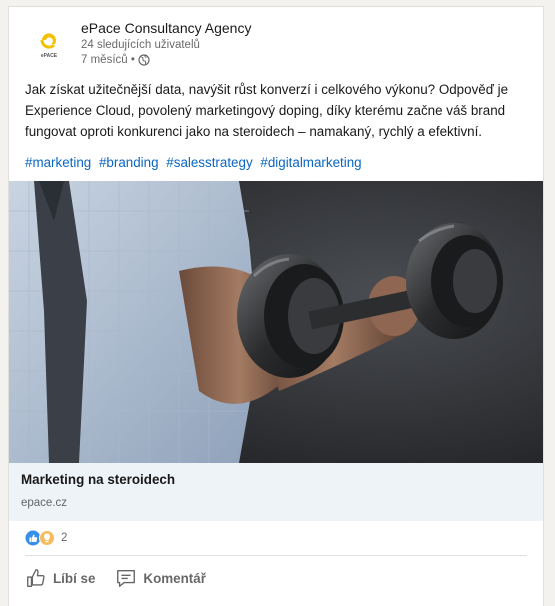 The width and height of the screenshot is (555, 606). I want to click on article-preview: Marketing na steroidech epace.cz, so click(276, 492).